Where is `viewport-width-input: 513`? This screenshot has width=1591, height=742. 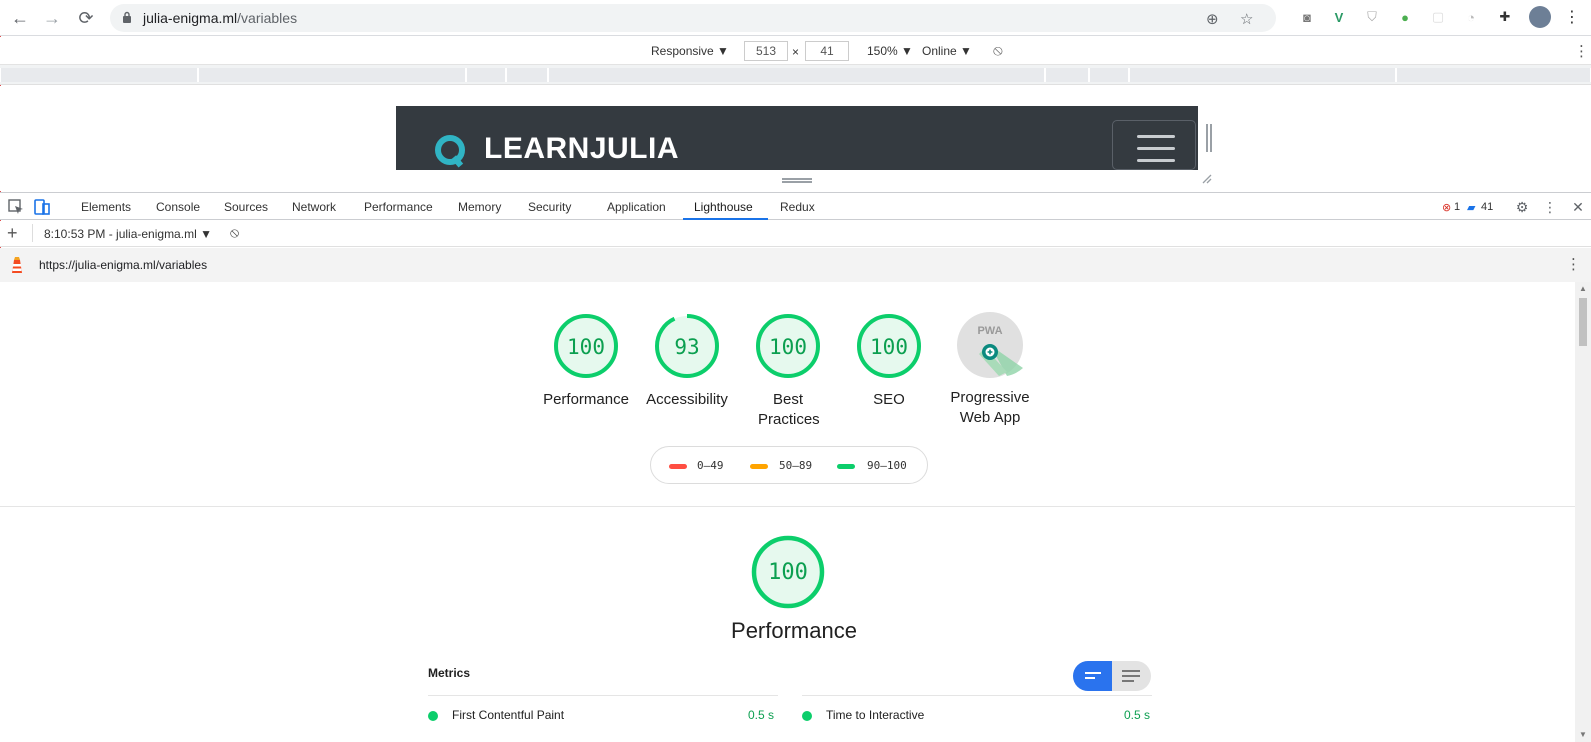
viewport-width-input: 513 is located at coordinates (766, 51).